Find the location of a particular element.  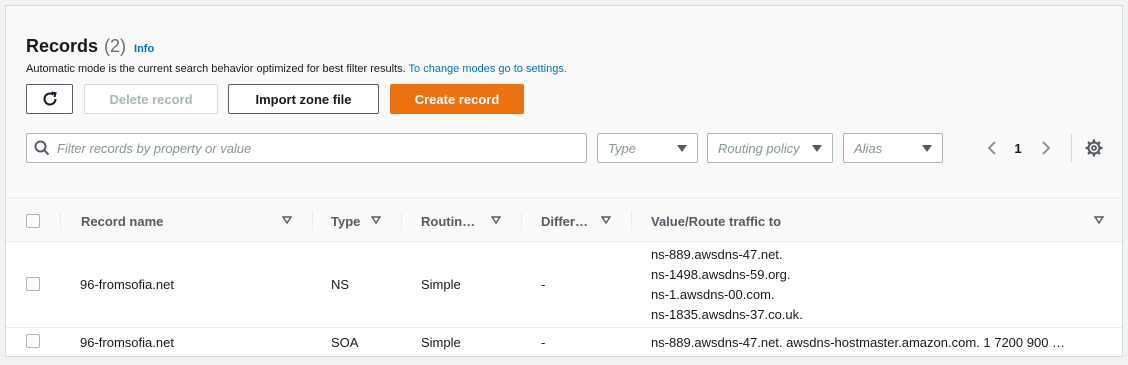

settings-link: To change modes go to settings. is located at coordinates (488, 69).